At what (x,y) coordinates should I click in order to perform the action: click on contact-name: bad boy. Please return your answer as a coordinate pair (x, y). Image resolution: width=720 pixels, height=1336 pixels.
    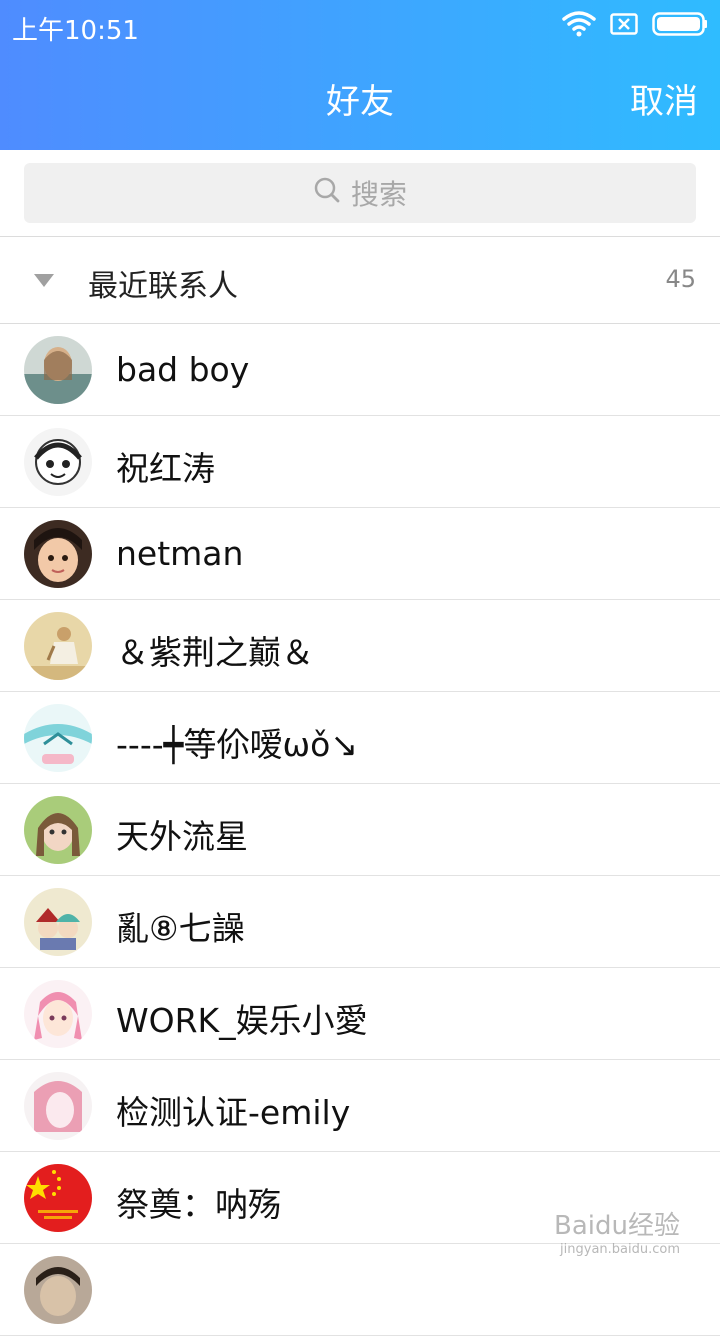
    Looking at the image, I should click on (183, 369).